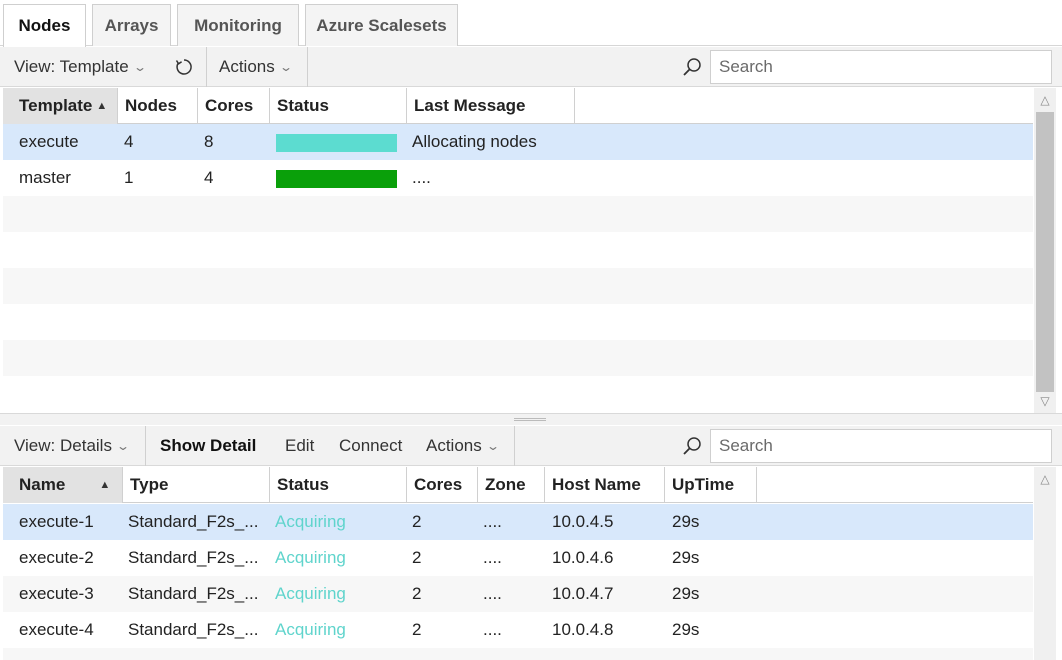  Describe the element at coordinates (299, 446) in the screenshot. I see `edit-button: Edit` at that location.